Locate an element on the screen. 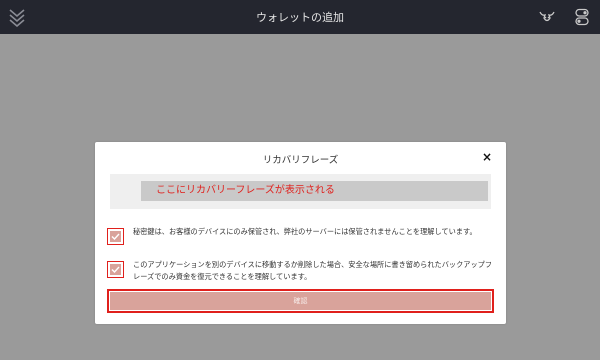 Image resolution: width=600 pixels, height=360 pixels. page-title: ウォレットの追加 is located at coordinates (300, 17).